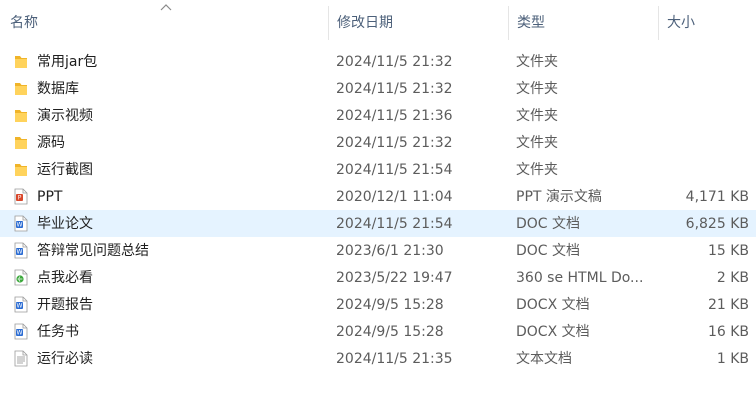 The width and height of the screenshot is (756, 413). I want to click on file-modified-date: 2024/11/5 21:36, so click(394, 116).